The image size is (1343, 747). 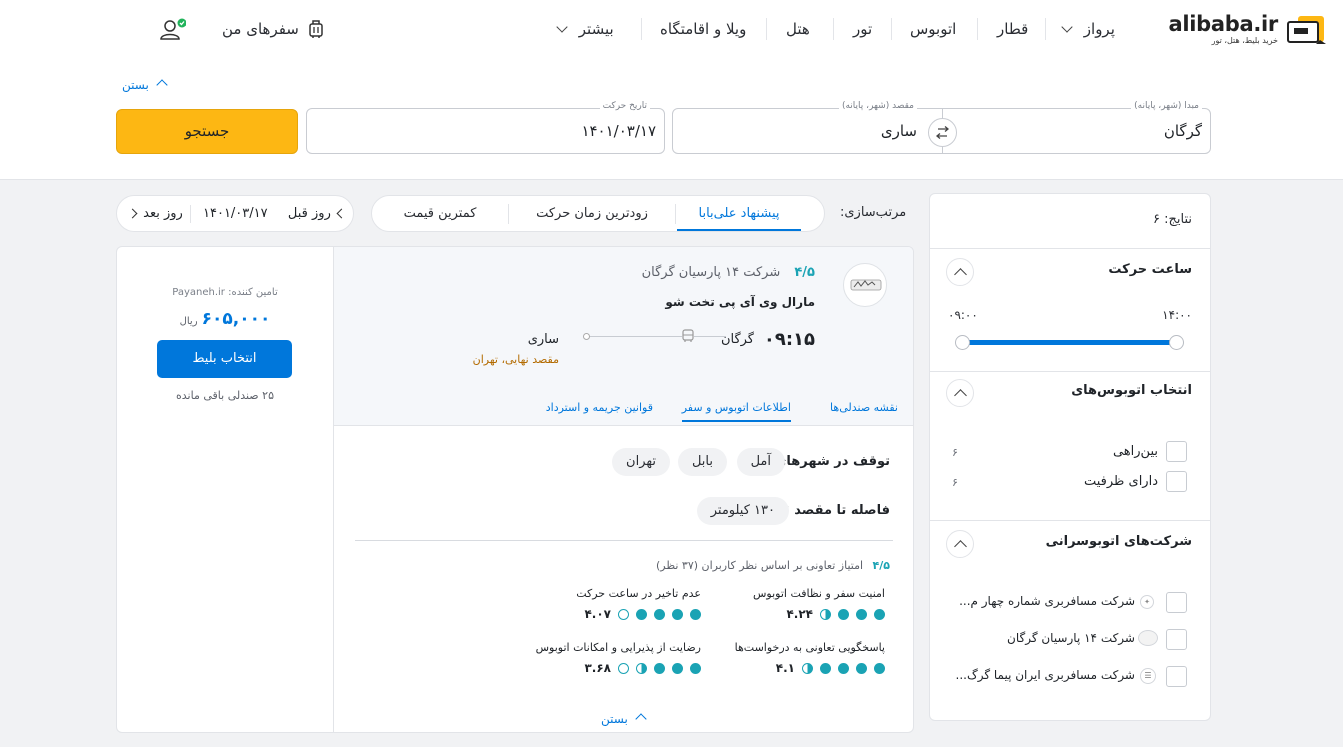 I want to click on stop-chip: تهران, so click(x=641, y=462).